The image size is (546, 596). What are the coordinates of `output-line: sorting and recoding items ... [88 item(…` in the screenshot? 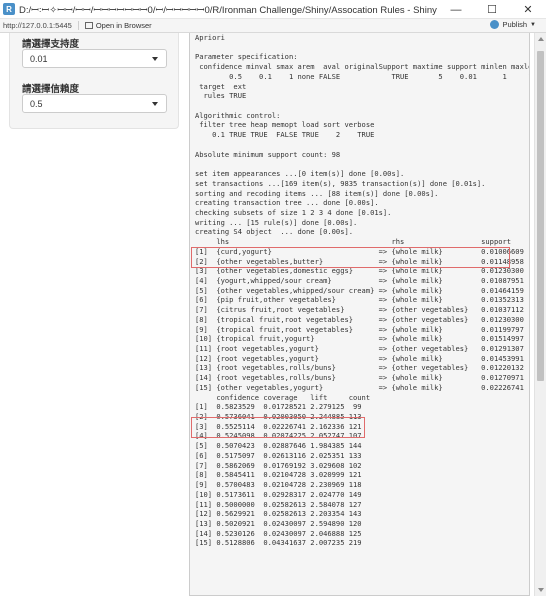 It's located at (317, 193).